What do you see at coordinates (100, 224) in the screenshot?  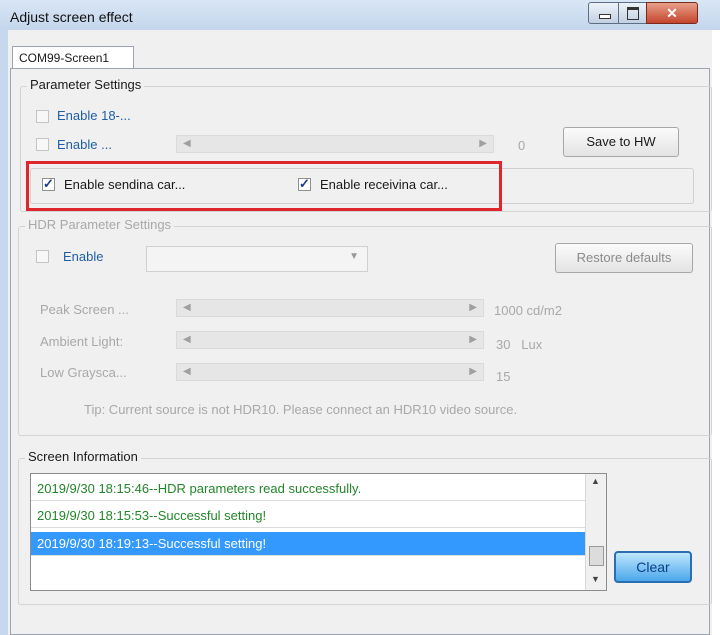 I see `hdr-settings-title: HDR Parameter Settings` at bounding box center [100, 224].